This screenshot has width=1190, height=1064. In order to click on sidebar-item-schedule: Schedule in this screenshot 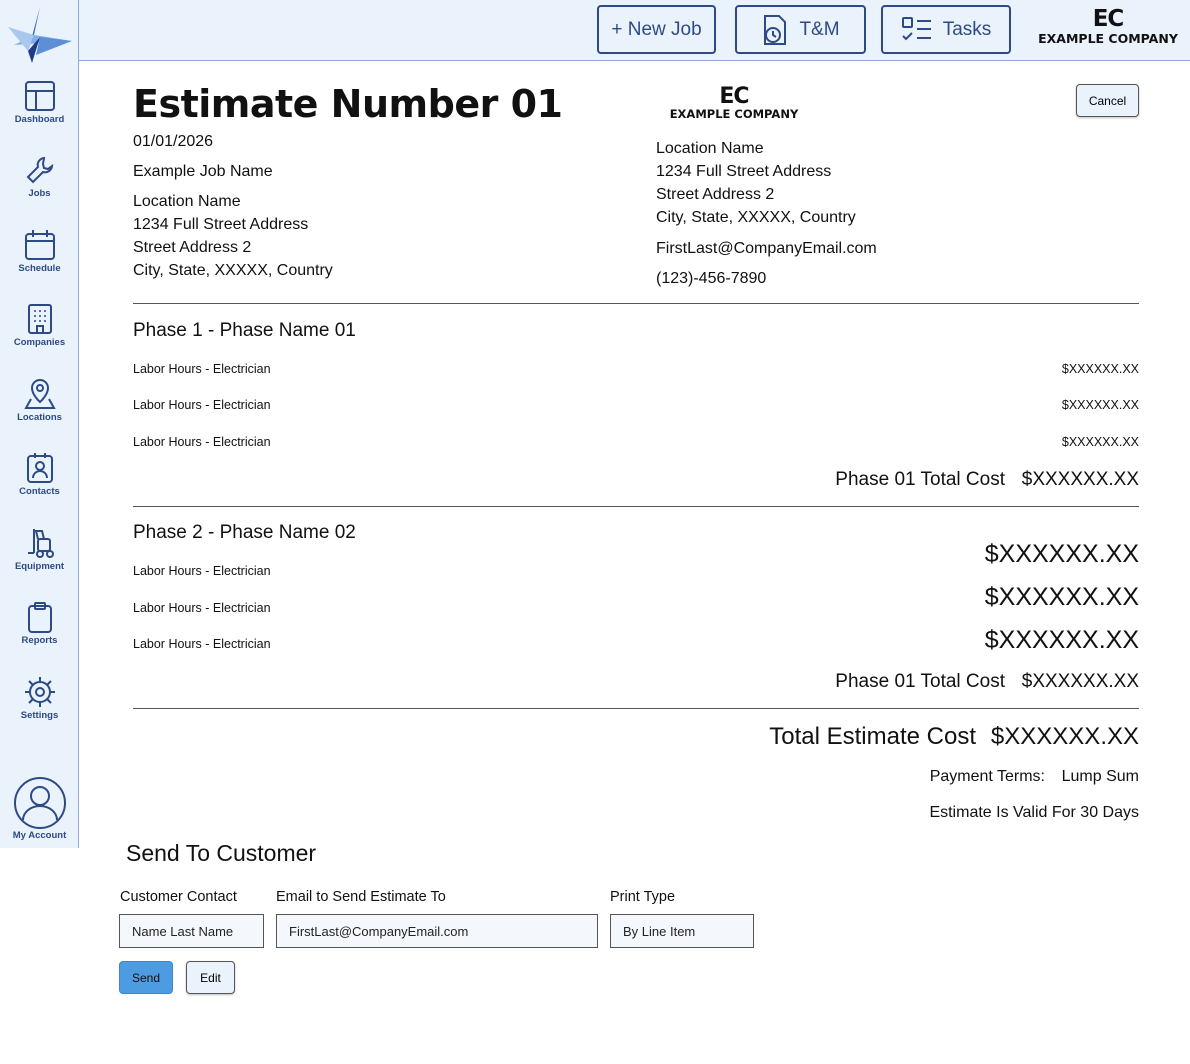, I will do `click(39, 264)`.